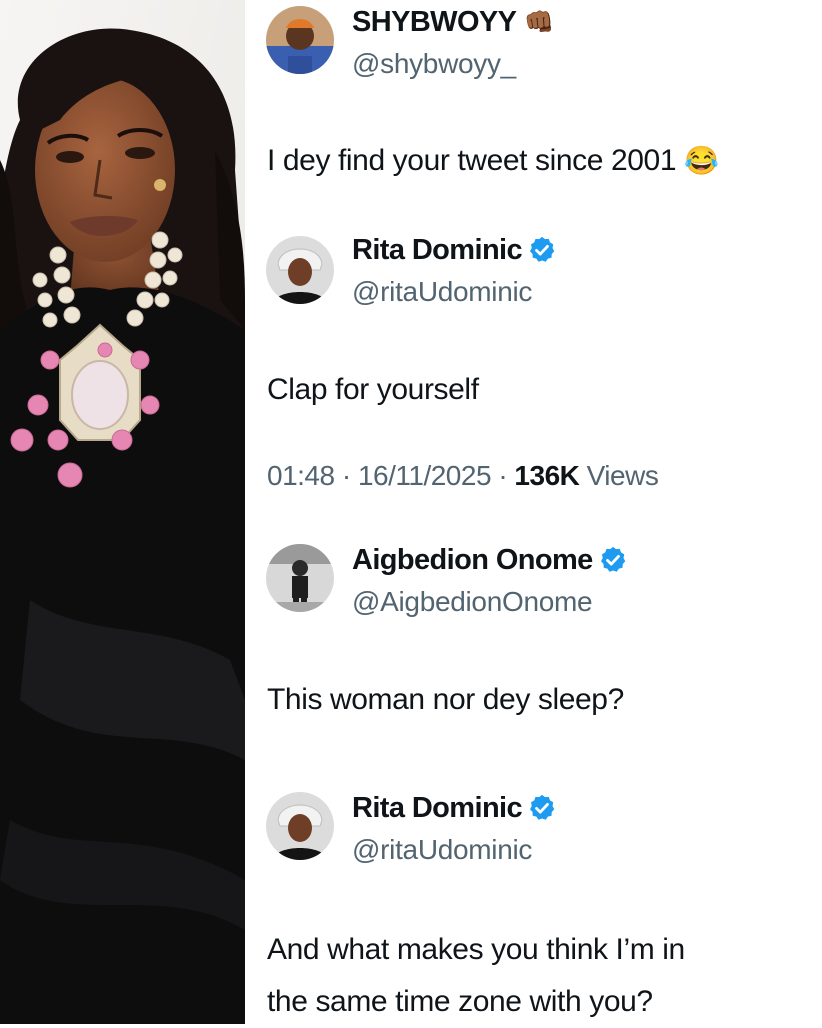  I want to click on display-name: SHYBWOYY, so click(434, 22).